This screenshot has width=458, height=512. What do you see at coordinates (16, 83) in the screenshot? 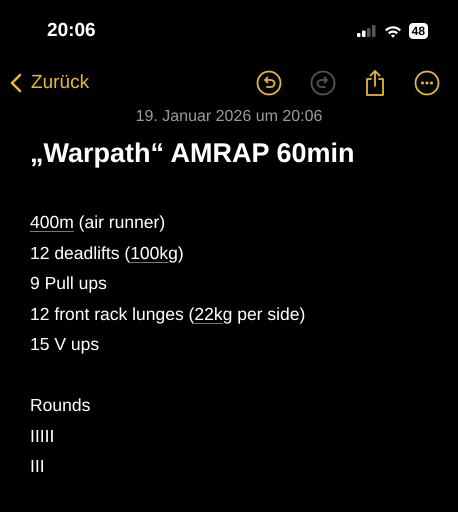
I see `chevron-left-icon` at bounding box center [16, 83].